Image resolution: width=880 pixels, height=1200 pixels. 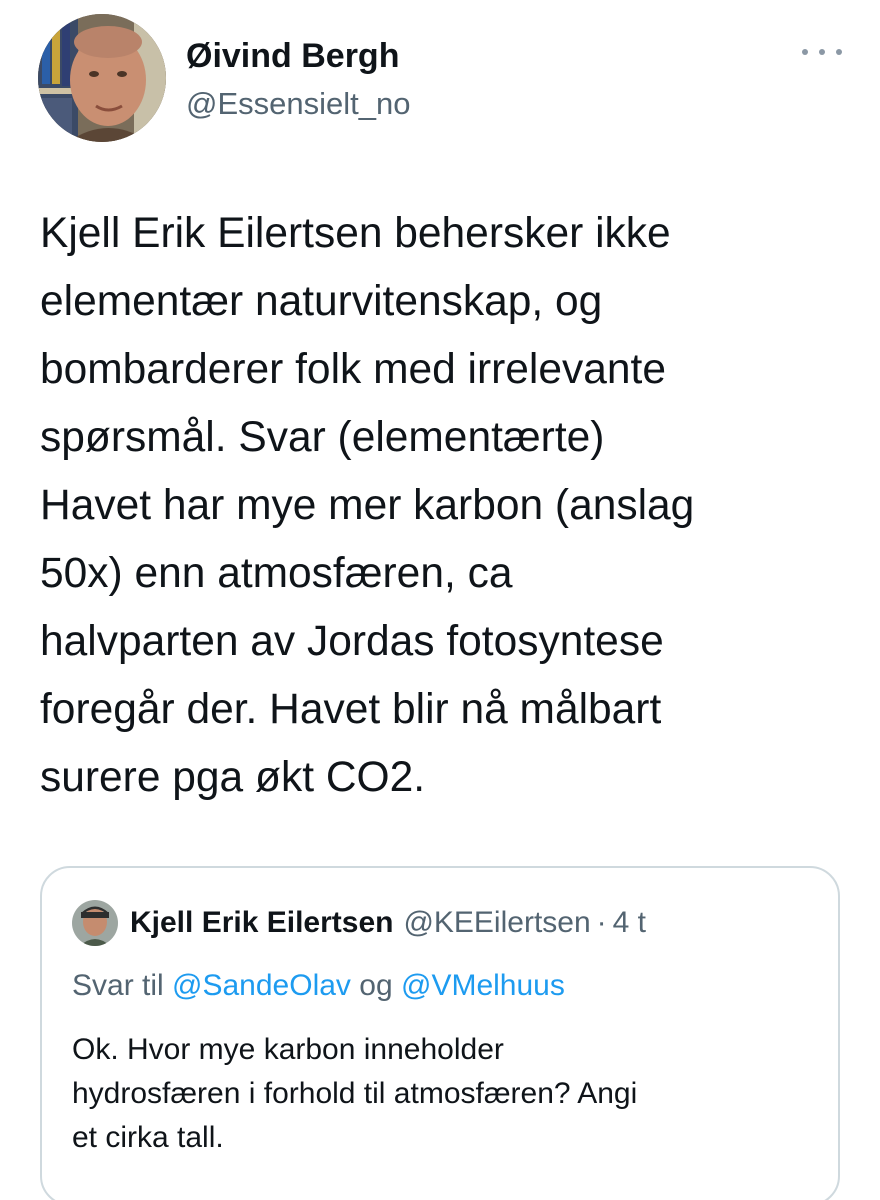 I want to click on author-avatar, so click(x=102, y=78).